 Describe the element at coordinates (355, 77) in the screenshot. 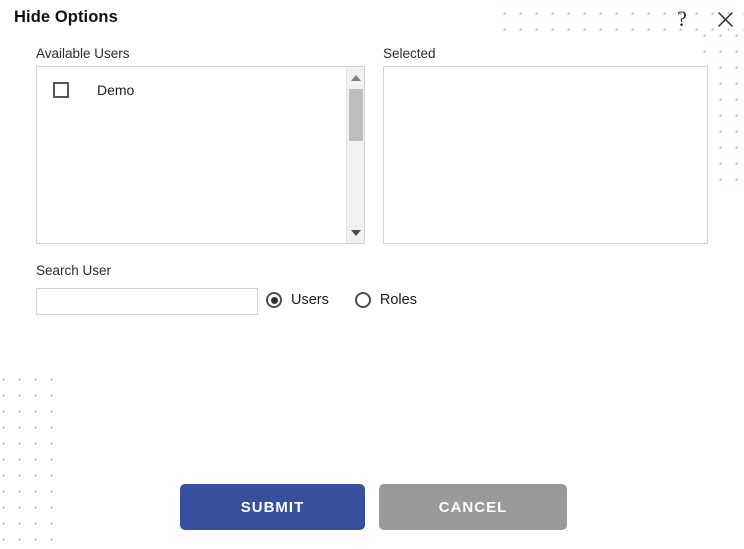

I see `triangle-up-icon` at that location.